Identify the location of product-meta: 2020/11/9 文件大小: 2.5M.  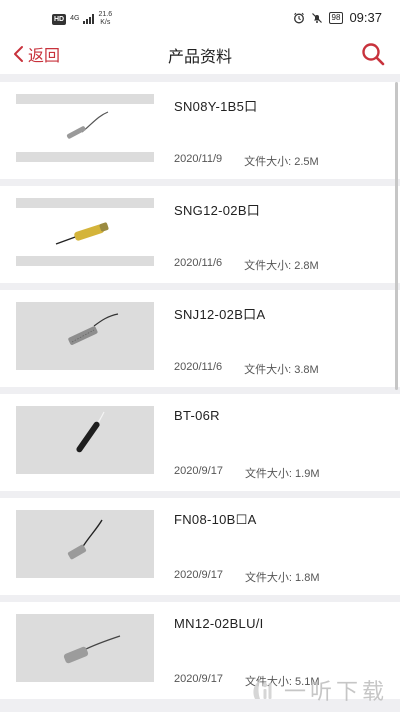
(246, 161).